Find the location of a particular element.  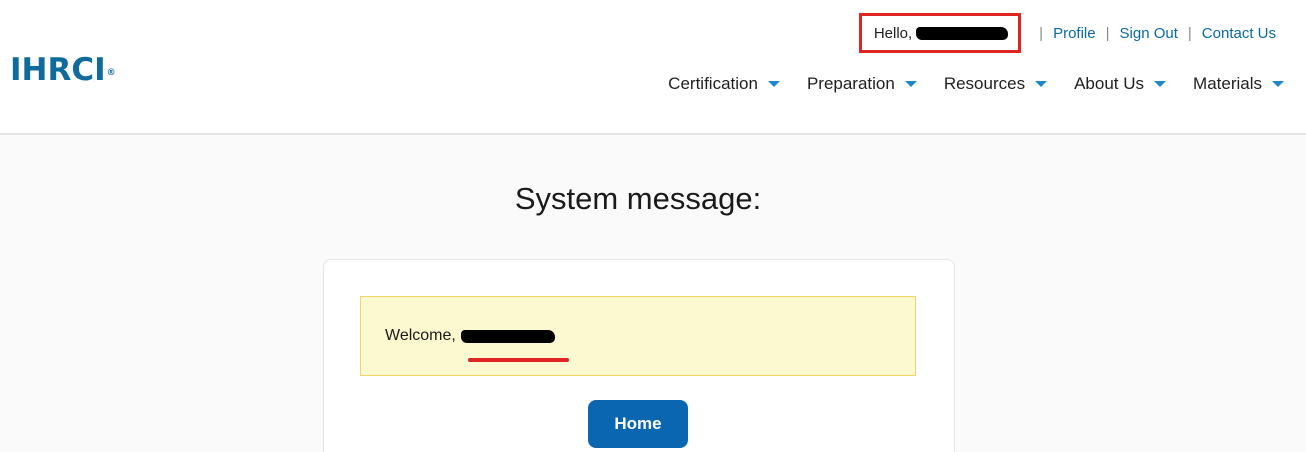

nav-item-label: Resources is located at coordinates (984, 83).